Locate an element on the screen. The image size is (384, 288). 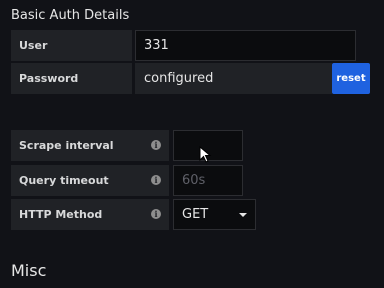
query-timeout-label-text: Query timeout is located at coordinates (64, 180).